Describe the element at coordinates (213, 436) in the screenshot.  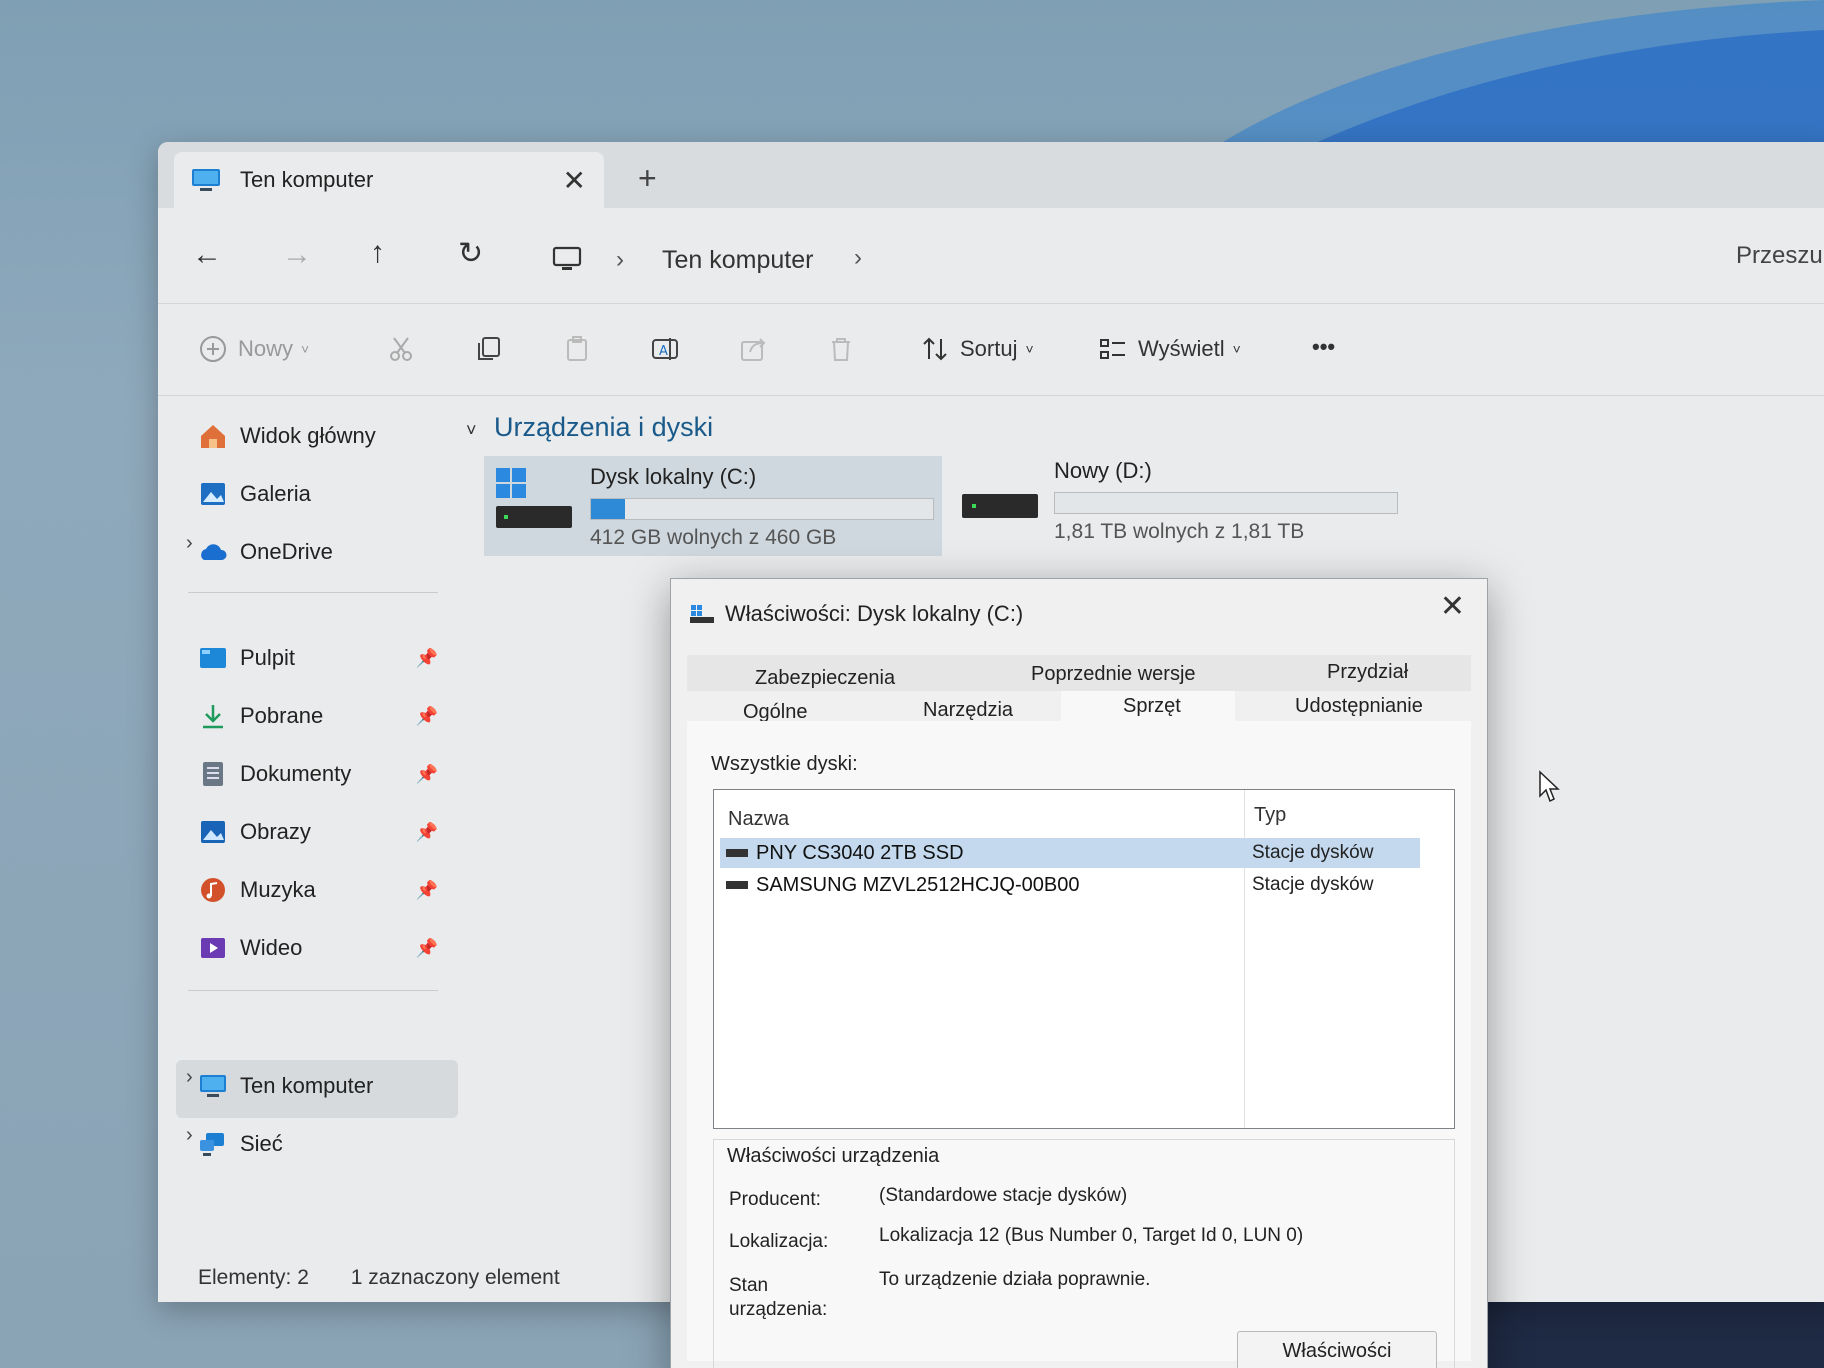
I see `home-icon` at that location.